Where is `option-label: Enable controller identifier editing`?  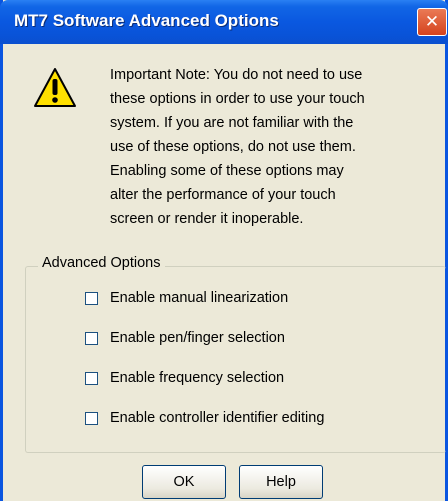 option-label: Enable controller identifier editing is located at coordinates (217, 418).